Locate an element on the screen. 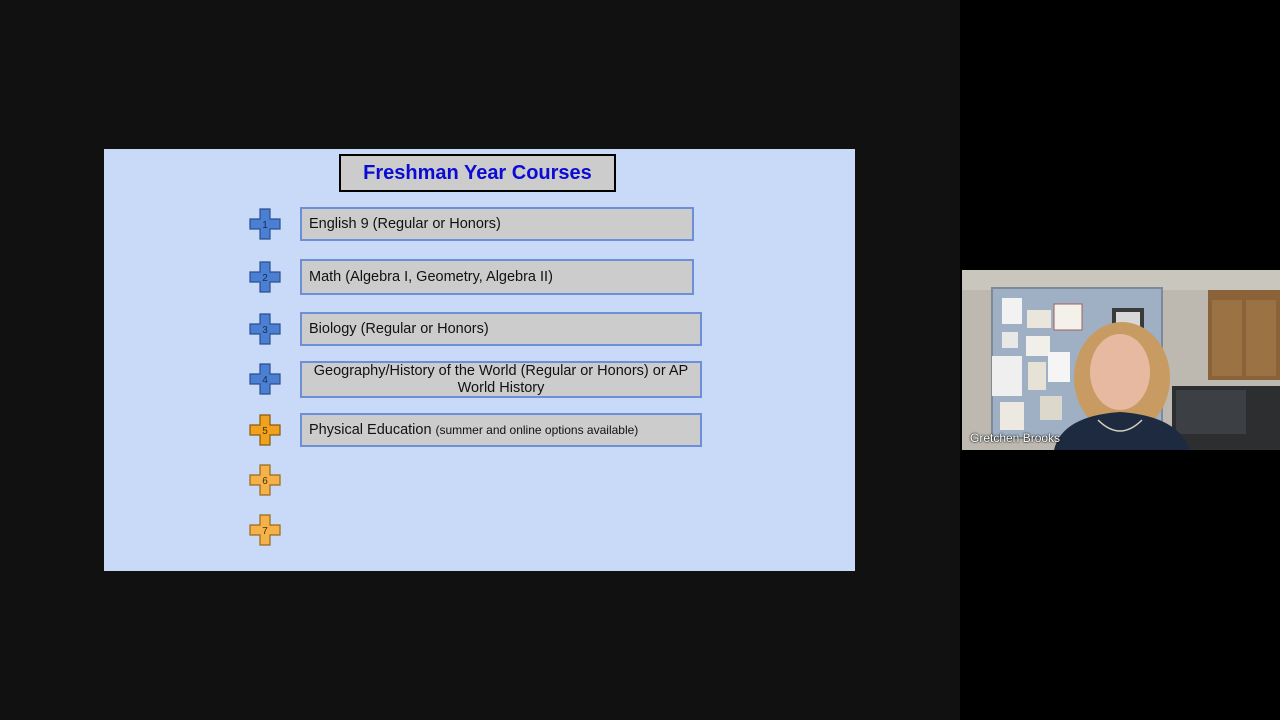  number-cross-icon-3: 3 is located at coordinates (265, 329).